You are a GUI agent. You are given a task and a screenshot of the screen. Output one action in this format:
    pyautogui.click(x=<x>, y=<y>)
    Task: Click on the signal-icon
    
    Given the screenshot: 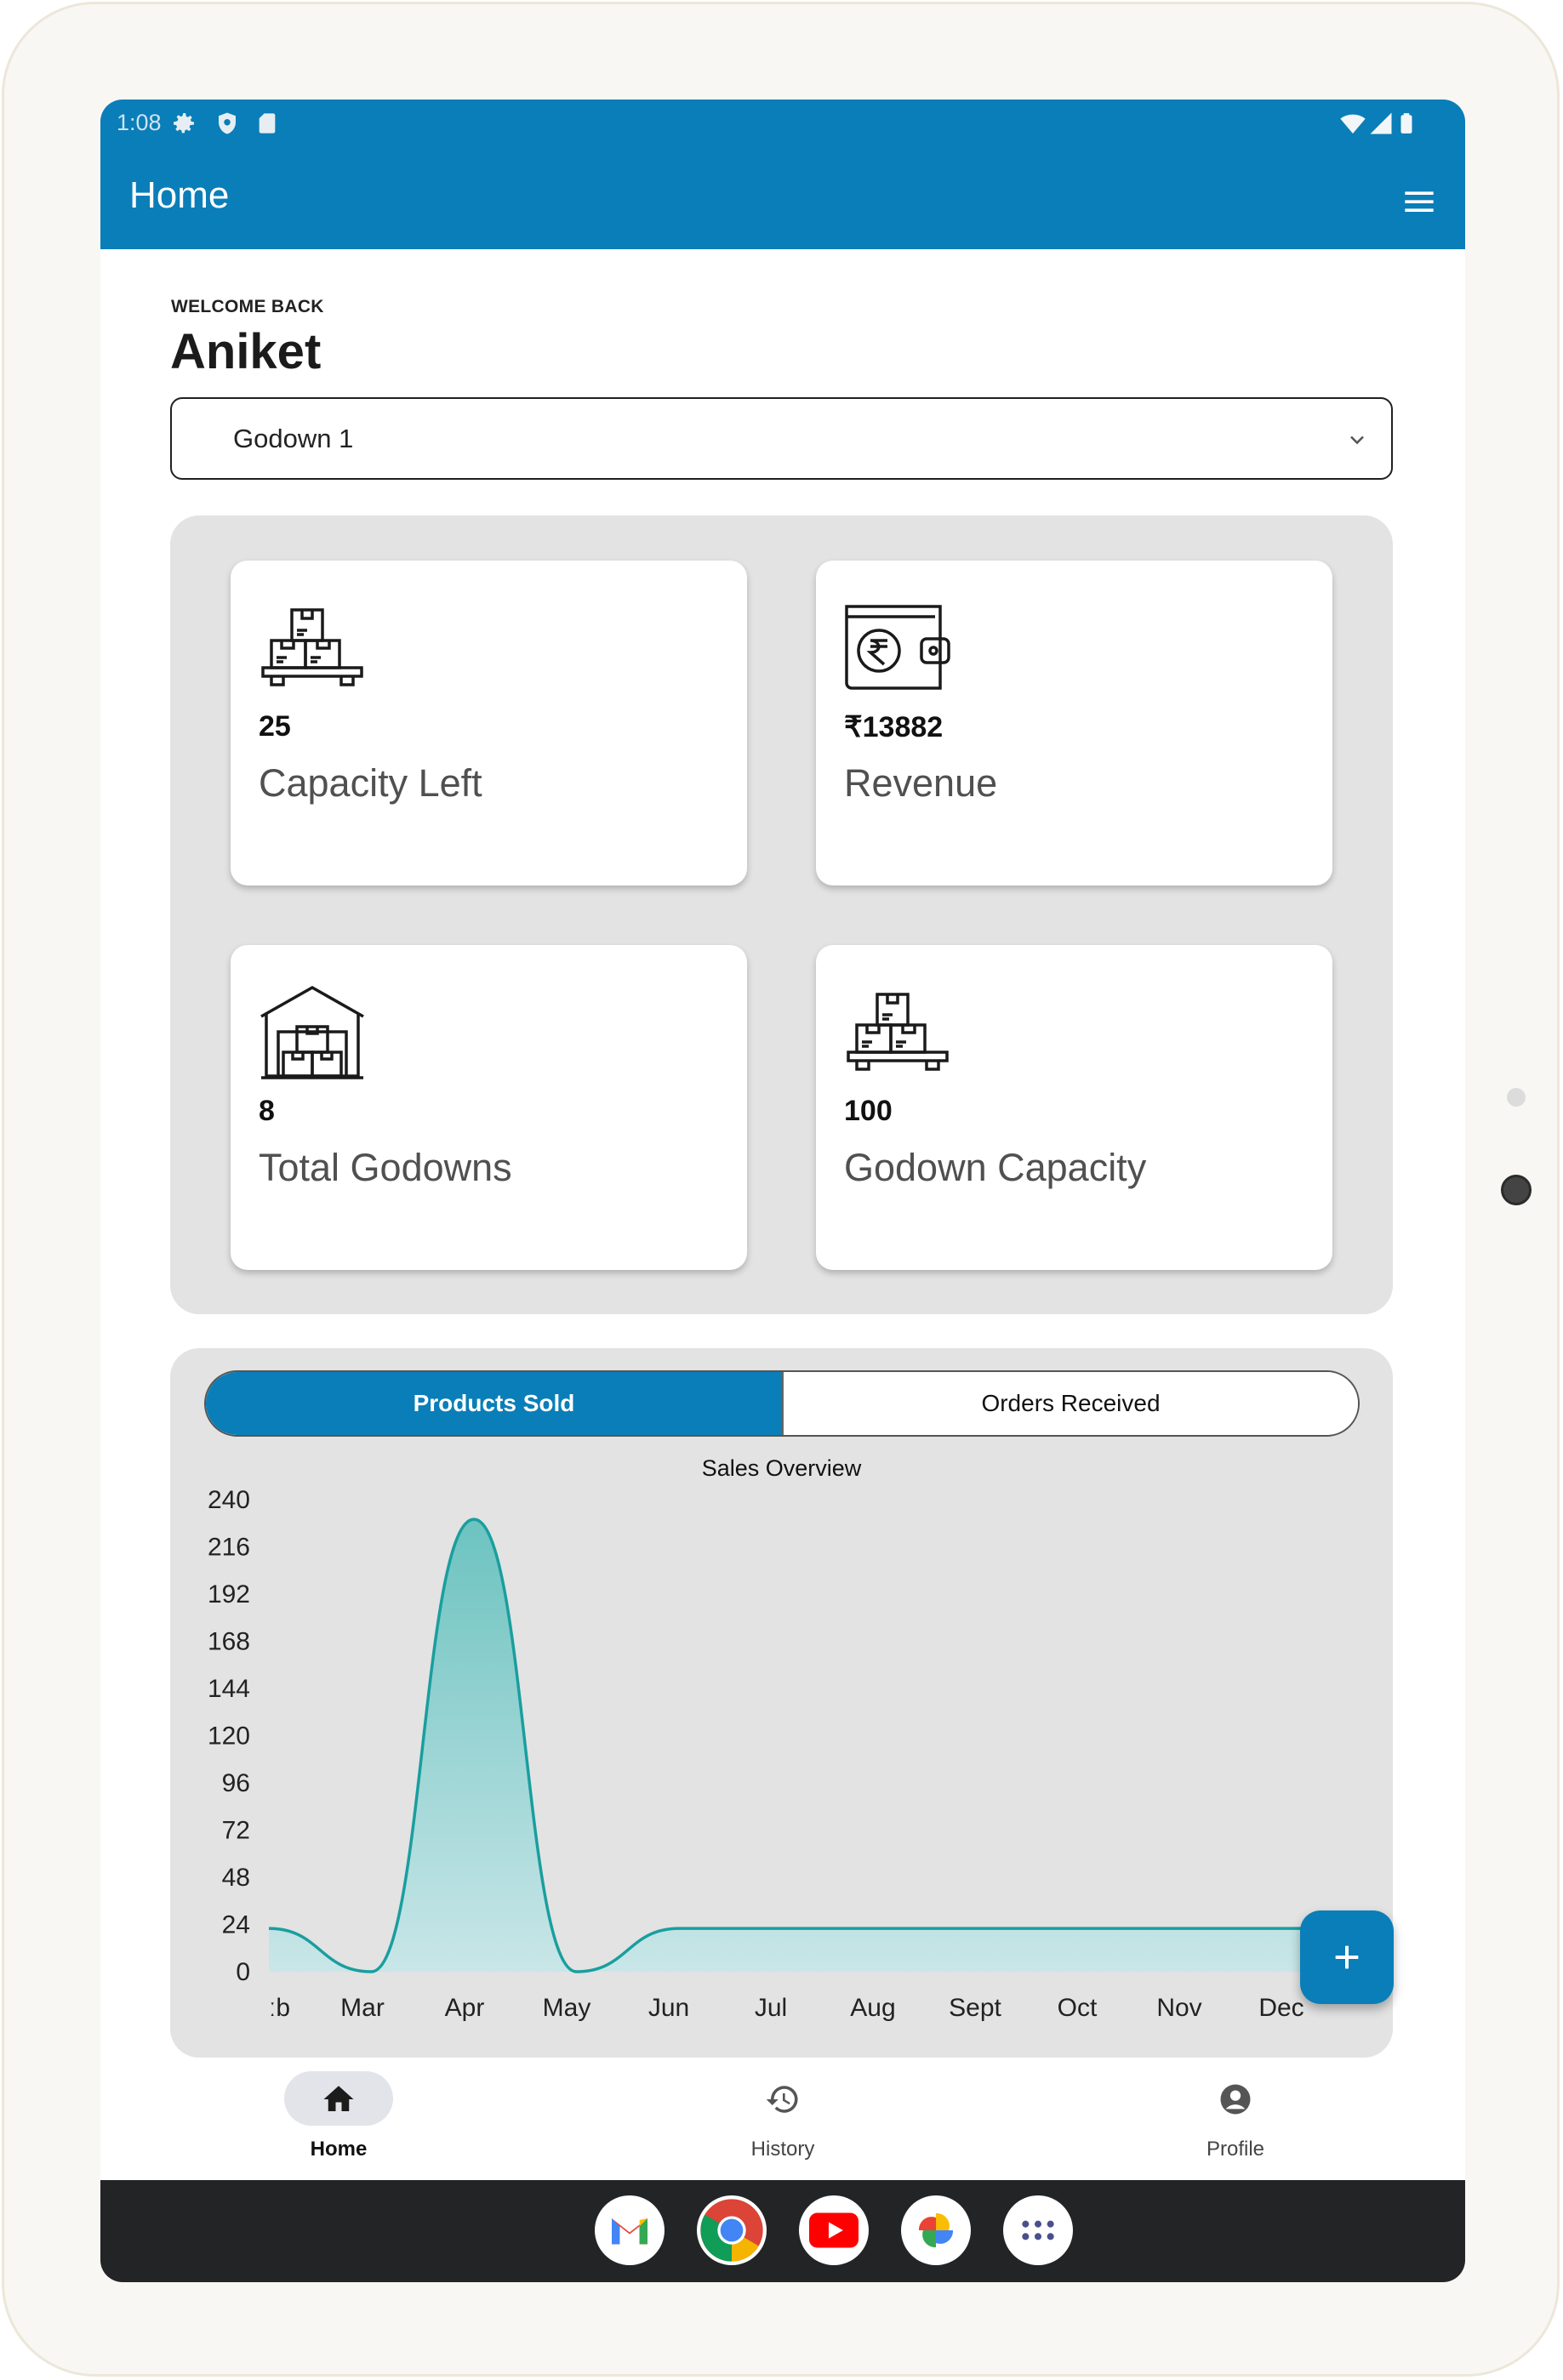 What is the action you would take?
    pyautogui.click(x=1381, y=123)
    